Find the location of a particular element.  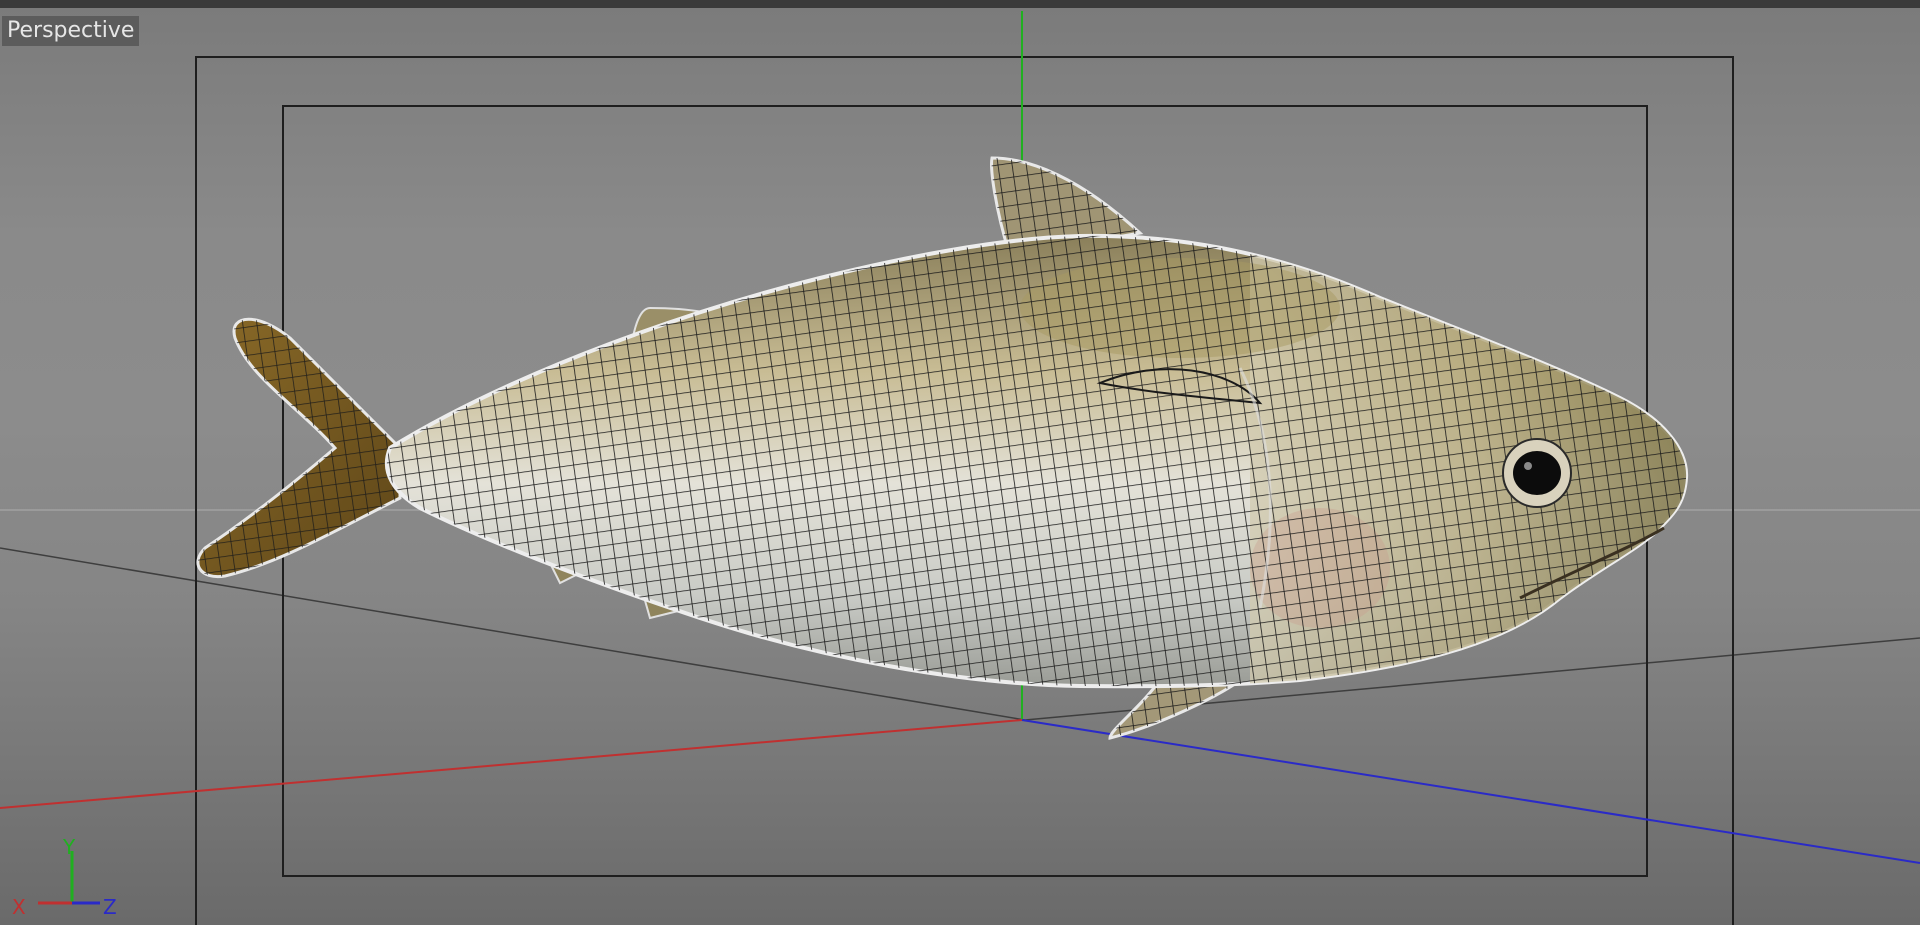

gizmo-x-label: X is located at coordinates (19, 907).